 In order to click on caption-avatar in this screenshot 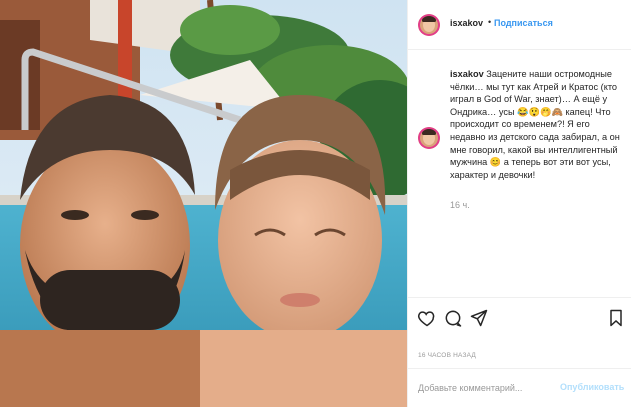, I will do `click(429, 138)`.